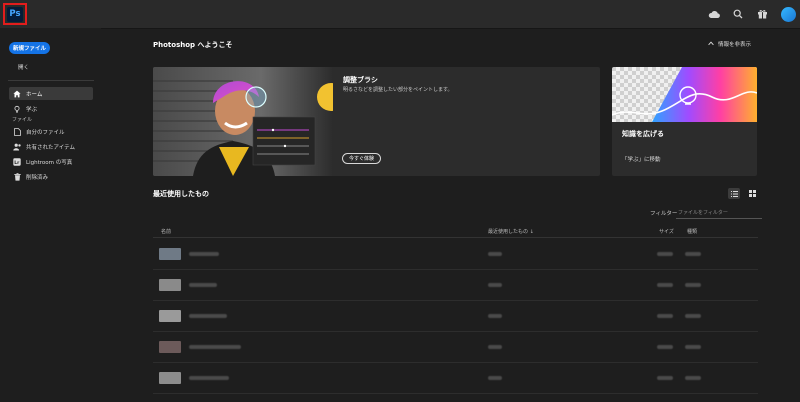  Describe the element at coordinates (788, 14) in the screenshot. I see `avatar` at that location.